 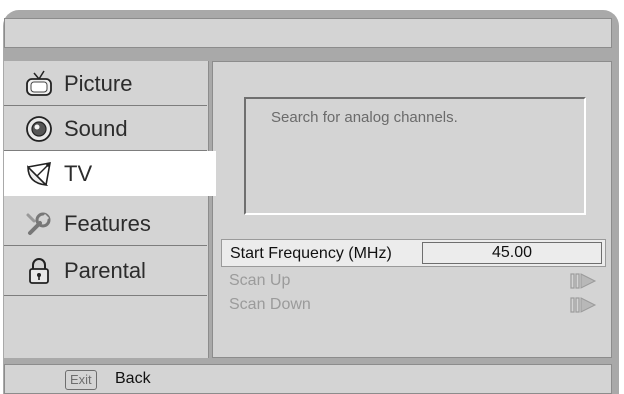 I want to click on wrench-icon, so click(x=38, y=223).